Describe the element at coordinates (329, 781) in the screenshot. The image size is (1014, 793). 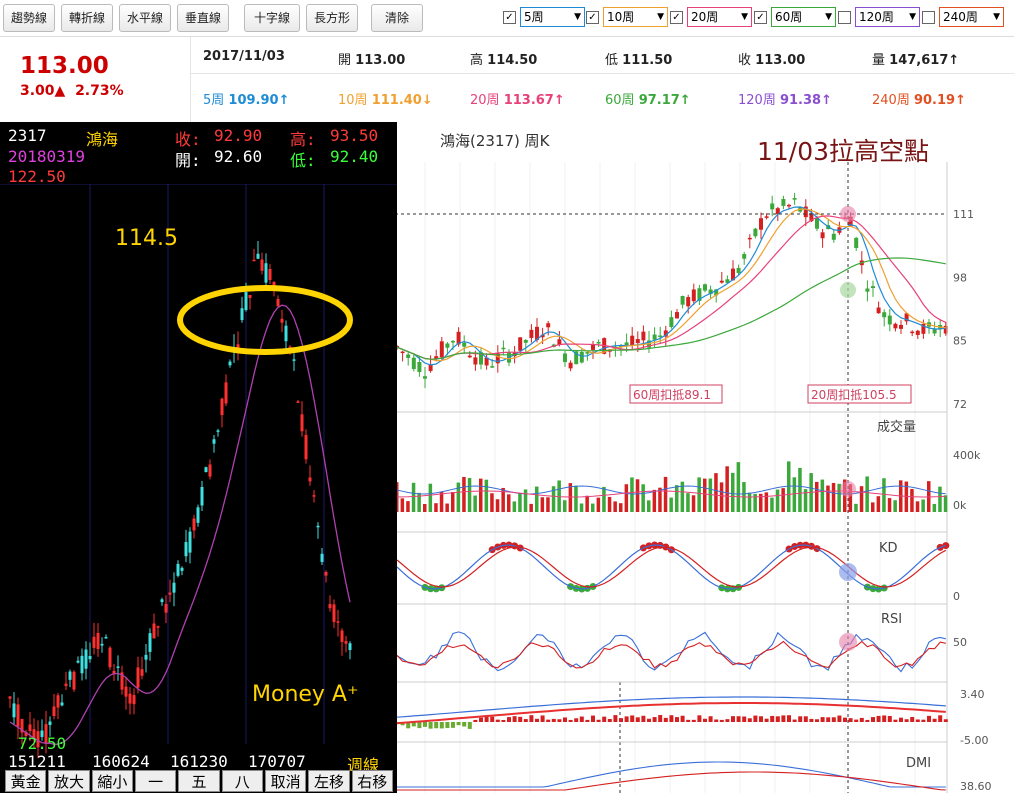
I see `phone-button-left: 左移` at that location.